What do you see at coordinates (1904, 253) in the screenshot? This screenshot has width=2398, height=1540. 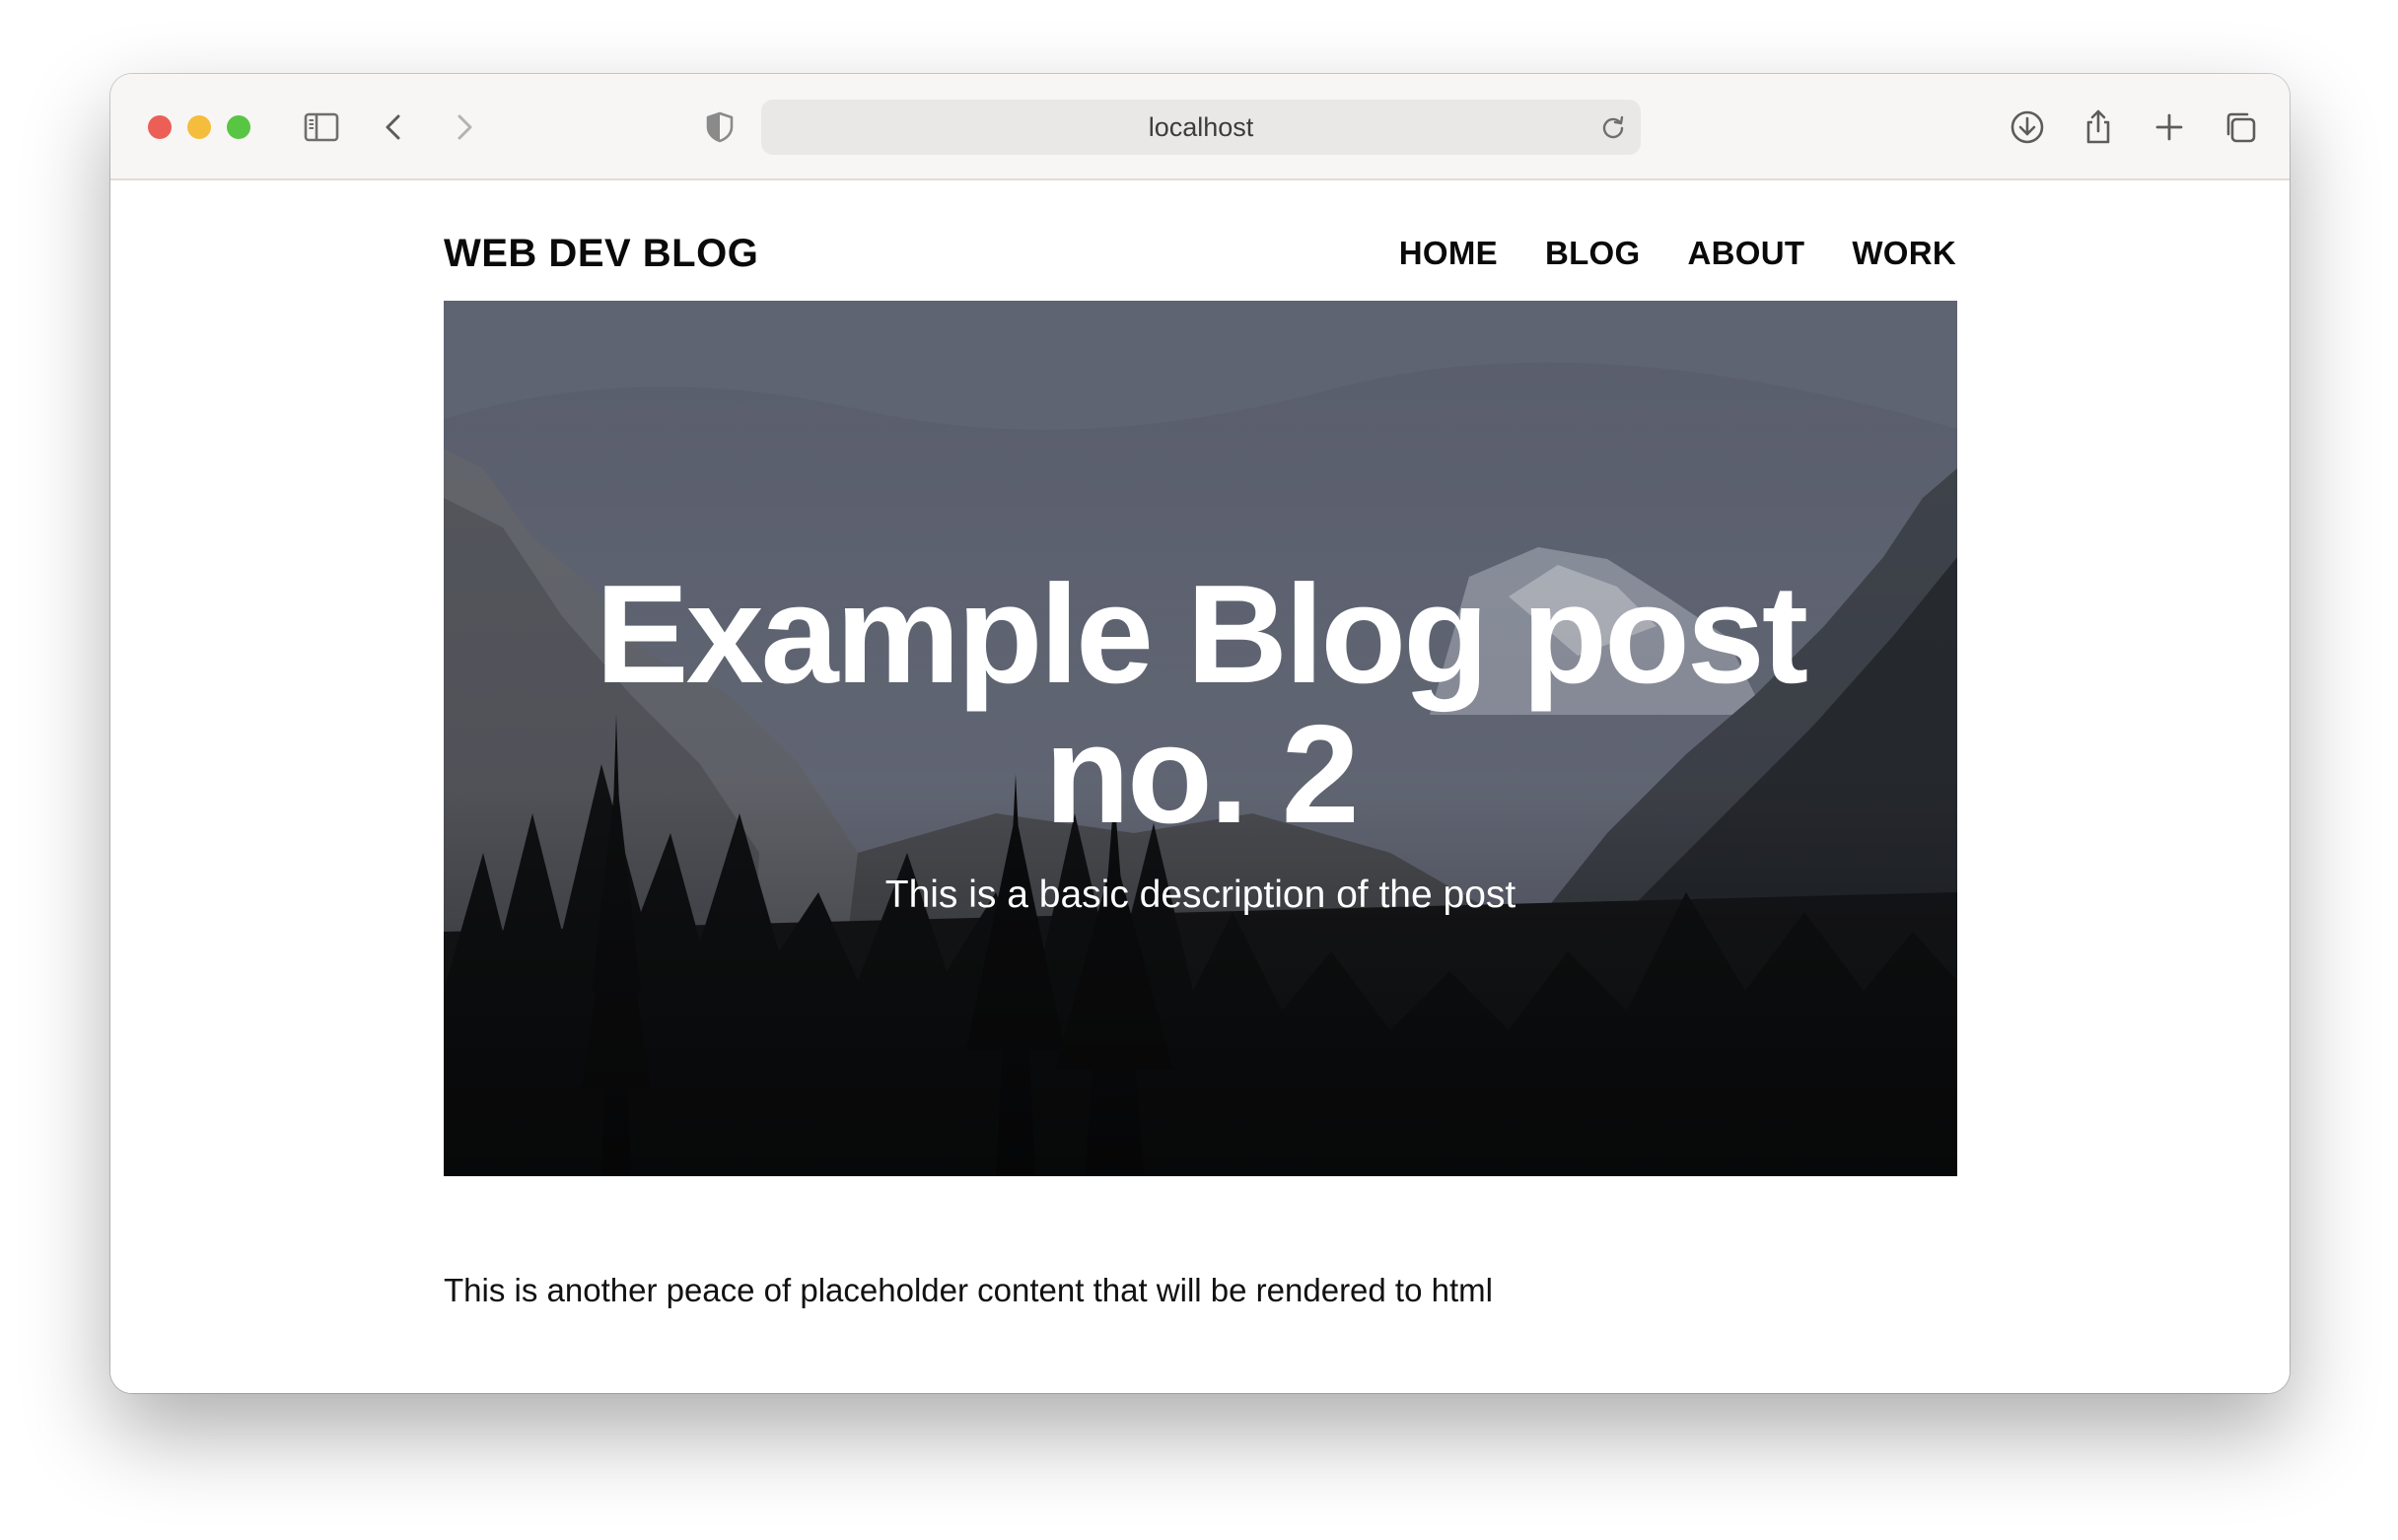 I see `nav-work: WORK` at bounding box center [1904, 253].